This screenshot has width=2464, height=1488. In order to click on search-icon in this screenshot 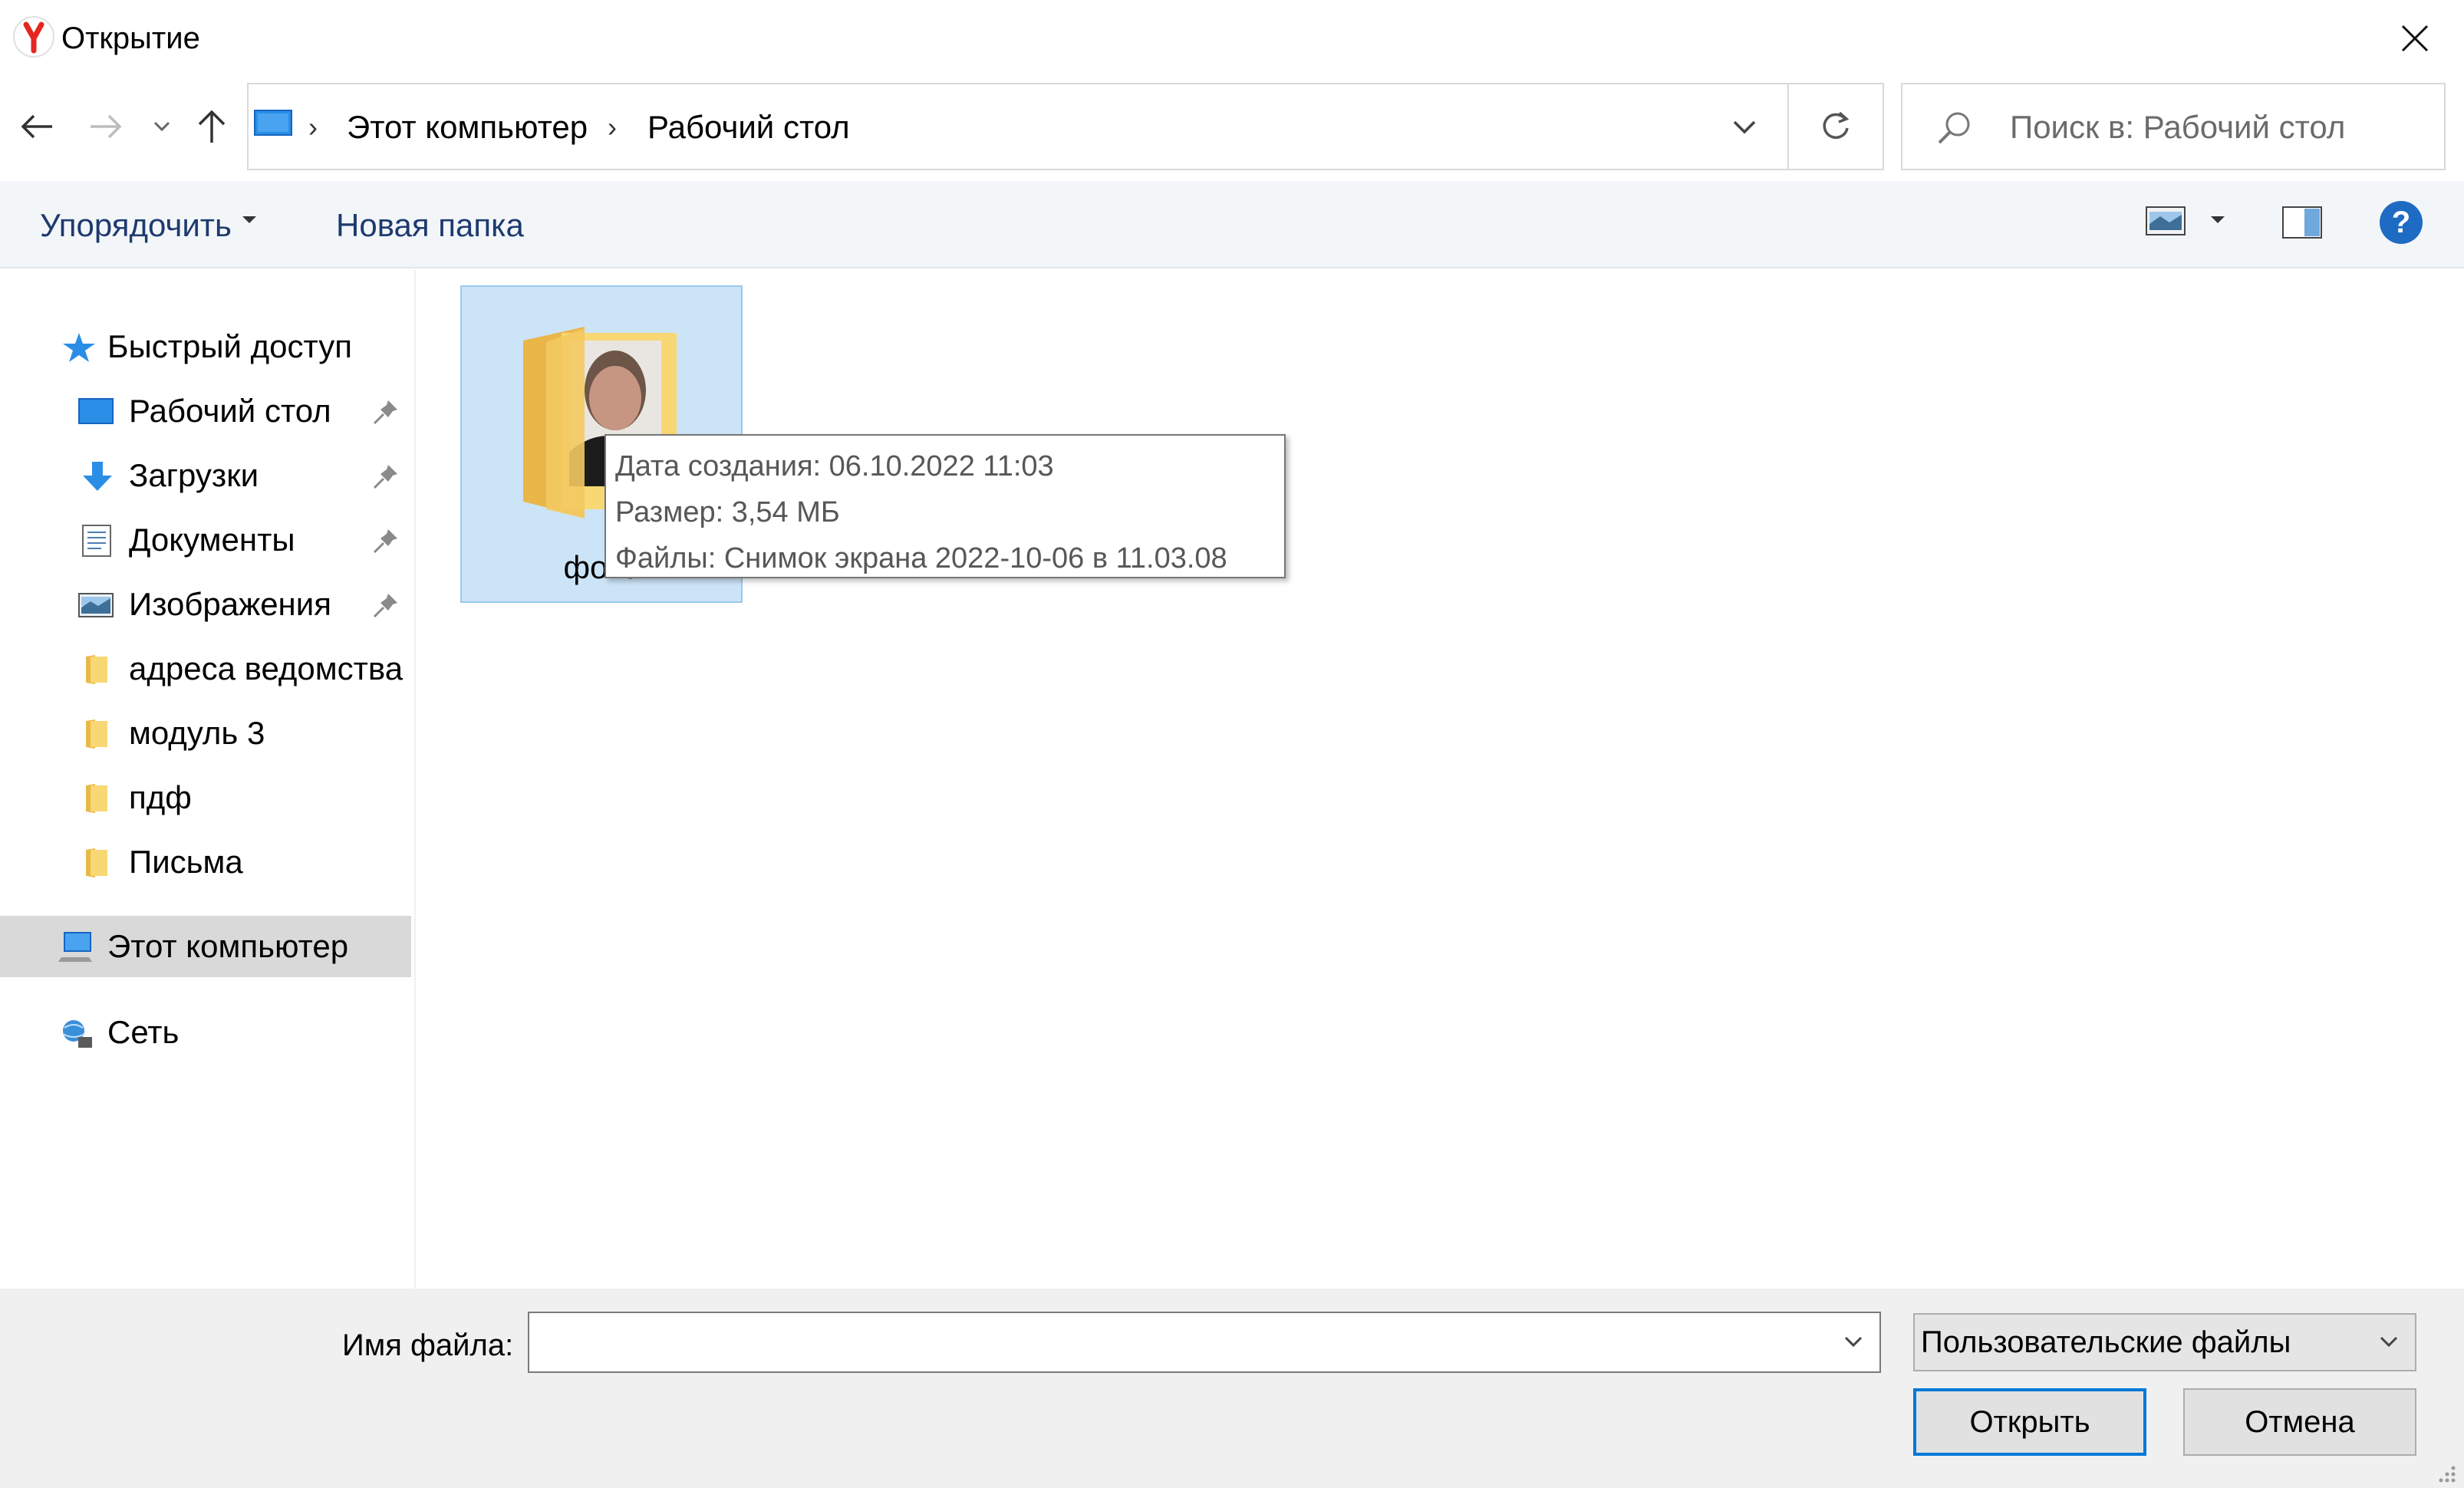, I will do `click(1954, 128)`.